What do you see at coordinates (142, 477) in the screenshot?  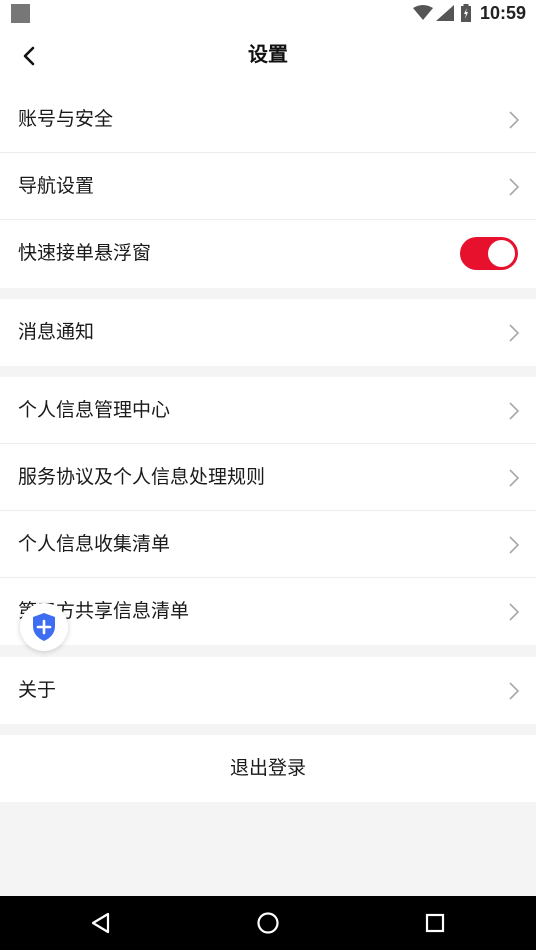 I see `settings-item-label: 服务协议及个人信息处理规则` at bounding box center [142, 477].